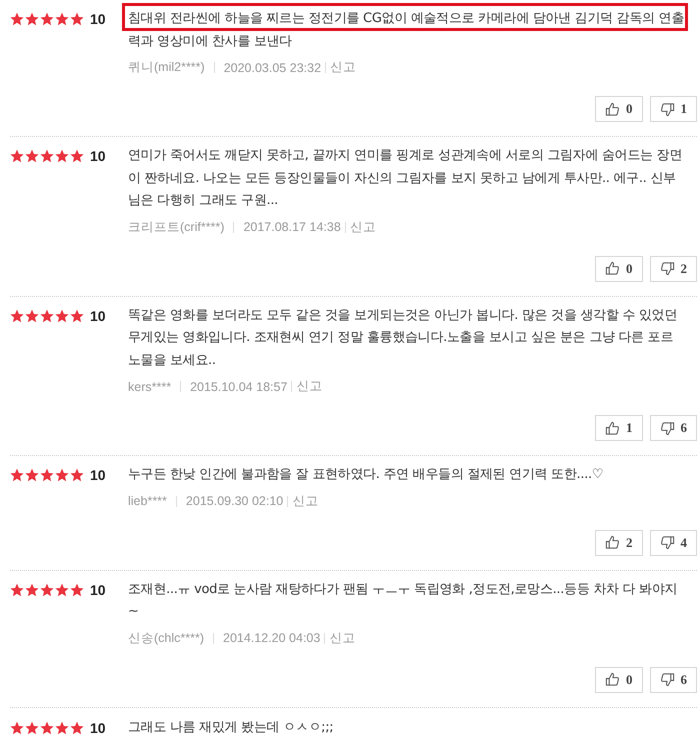 This screenshot has height=751, width=700. I want to click on dislike-button: 1, so click(673, 109).